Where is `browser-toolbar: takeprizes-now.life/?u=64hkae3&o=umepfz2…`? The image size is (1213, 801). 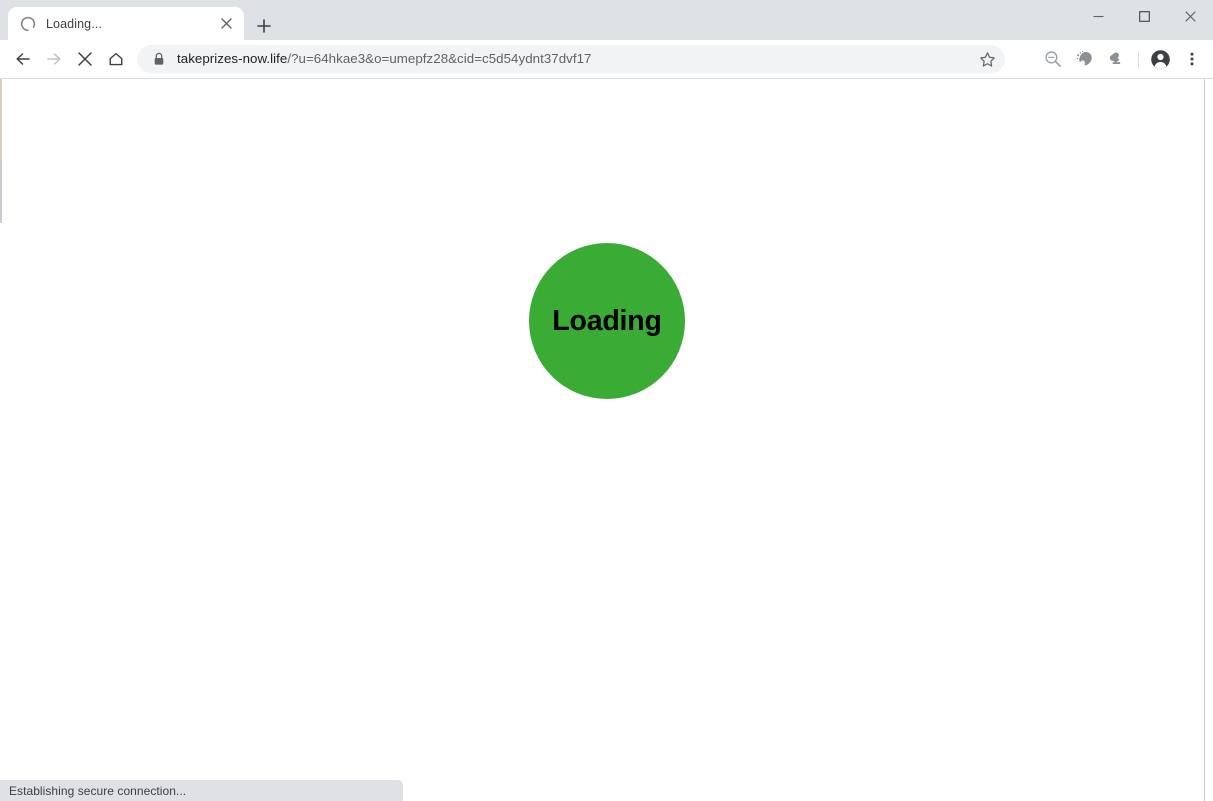 browser-toolbar: takeprizes-now.life/?u=64hkae3&o=umepfz2… is located at coordinates (606, 59).